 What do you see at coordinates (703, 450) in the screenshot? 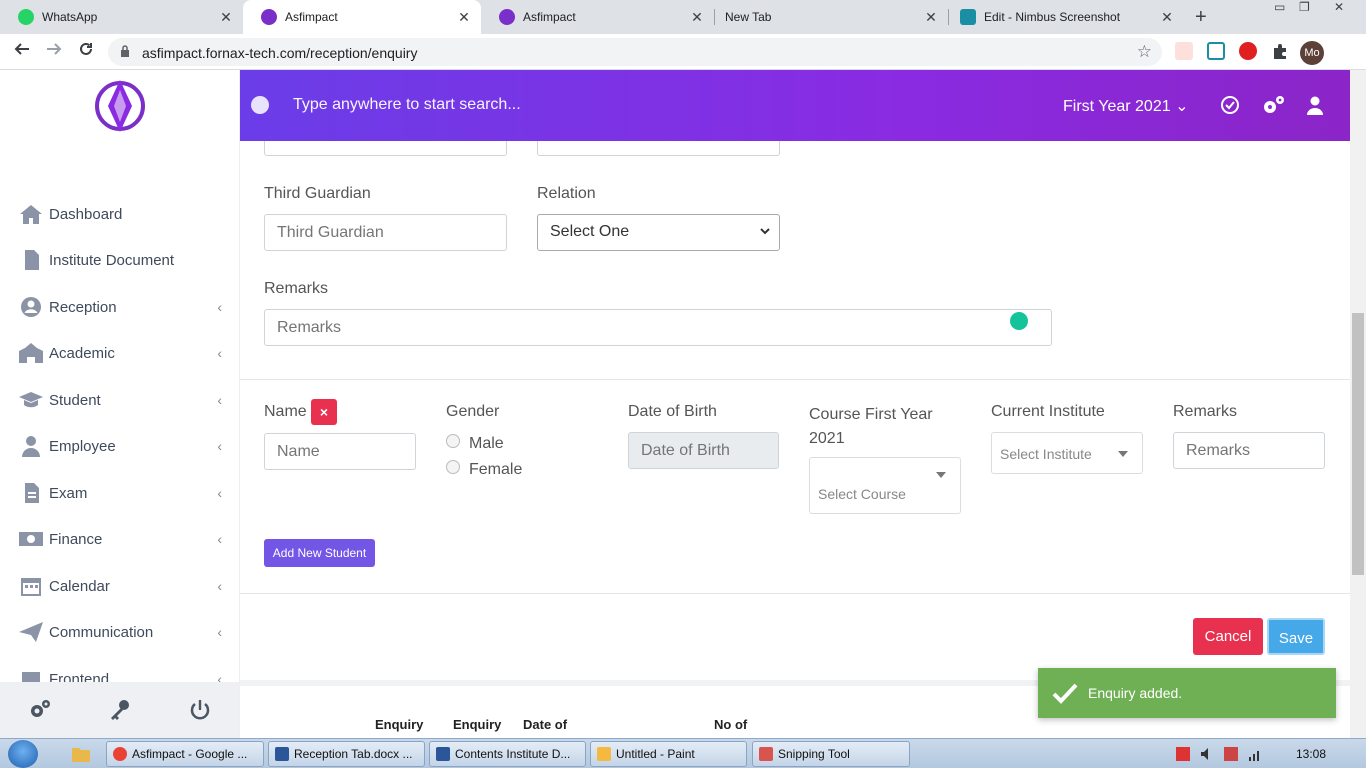
I see `dob-input` at bounding box center [703, 450].